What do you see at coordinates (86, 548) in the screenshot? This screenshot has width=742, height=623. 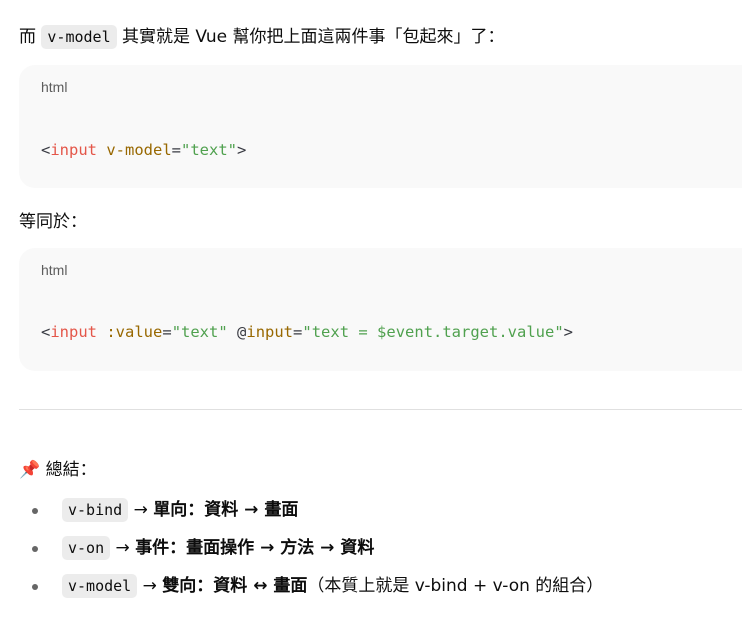 I see `inline-code: v-on` at bounding box center [86, 548].